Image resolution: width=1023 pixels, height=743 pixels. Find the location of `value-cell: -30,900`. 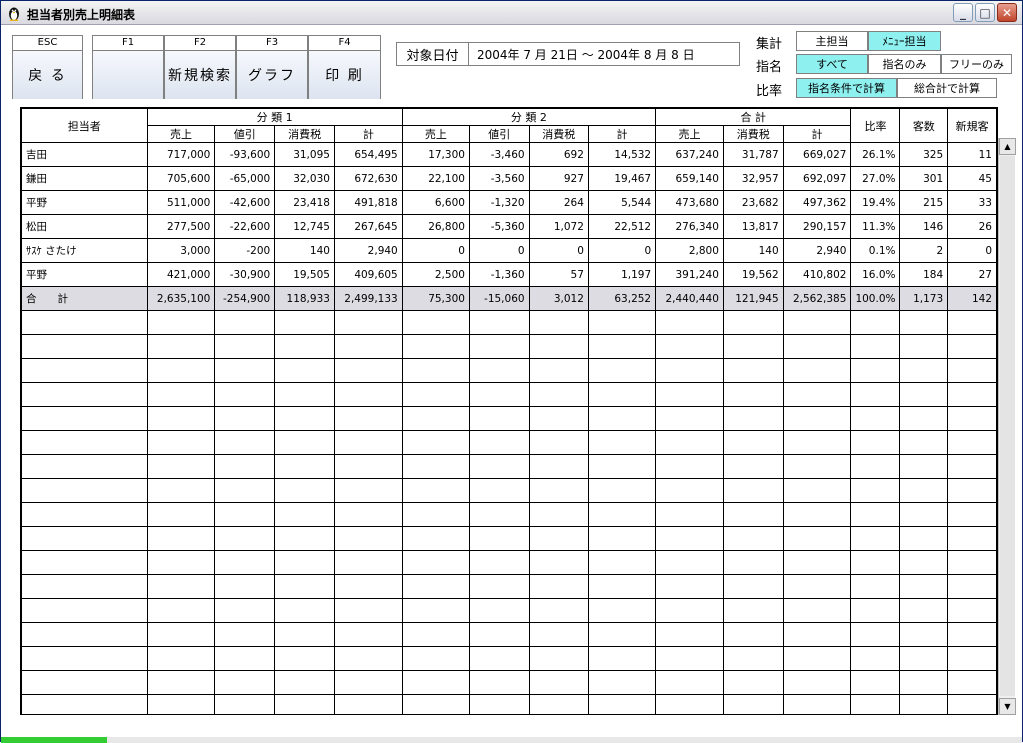

value-cell: -30,900 is located at coordinates (245, 274).